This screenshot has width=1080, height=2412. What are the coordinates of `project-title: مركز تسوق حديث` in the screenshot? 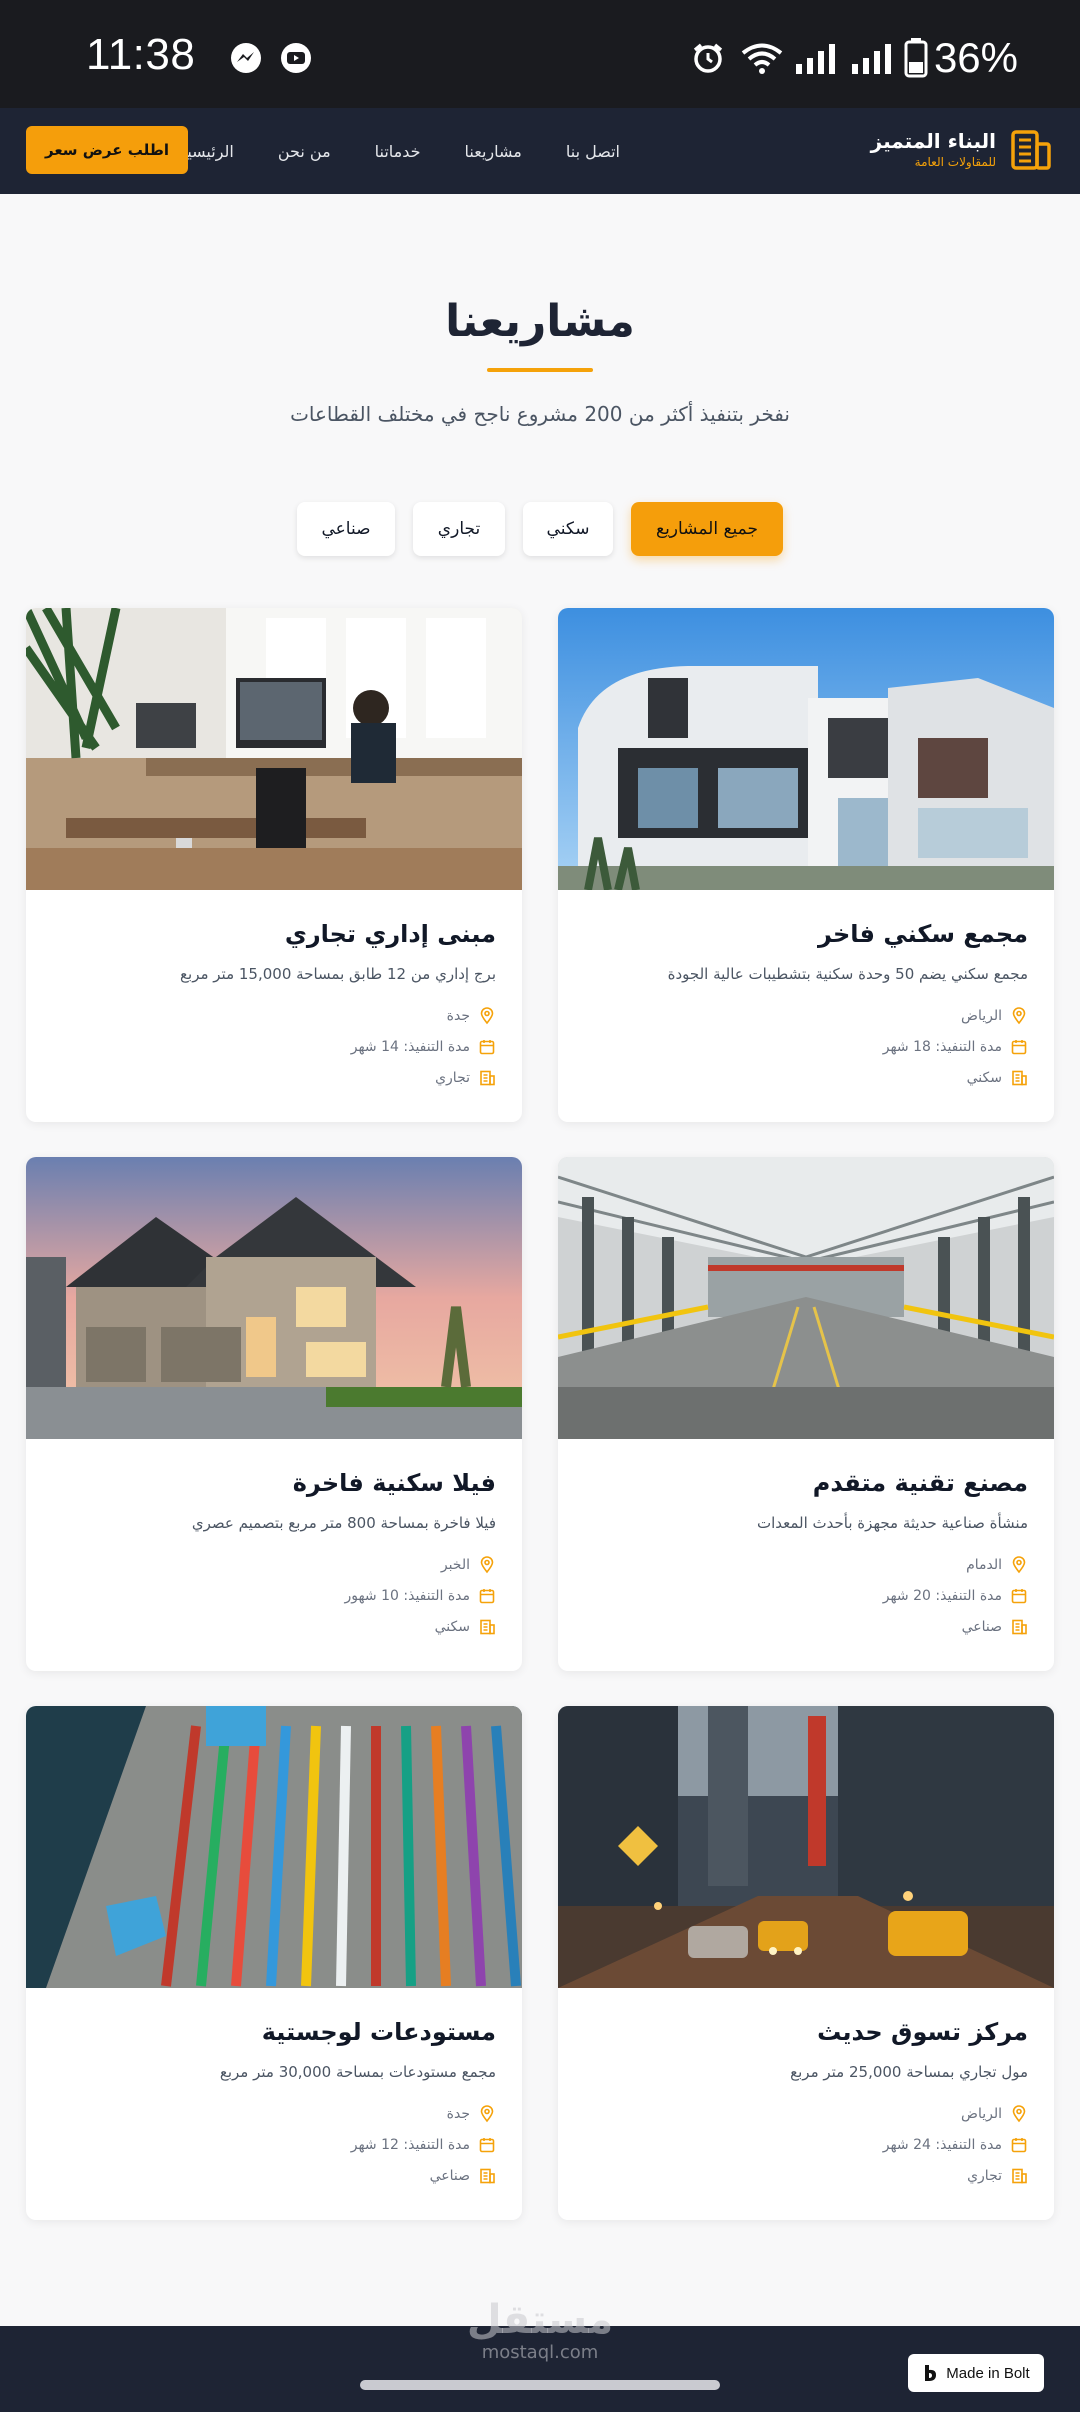 It's located at (922, 2032).